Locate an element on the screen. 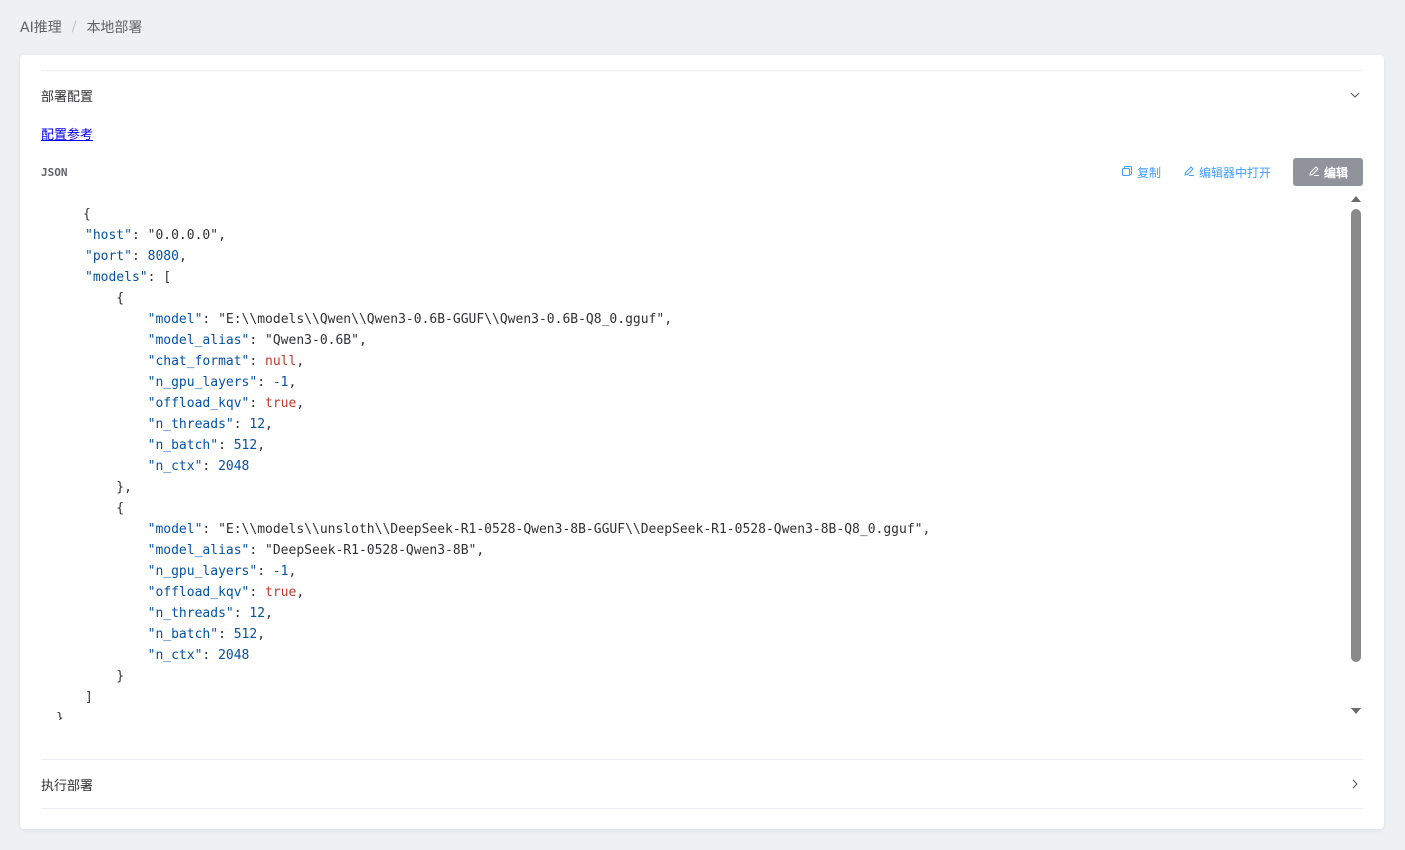 Image resolution: width=1405 pixels, height=850 pixels. breadcrumb-current: 本地部署 is located at coordinates (114, 28).